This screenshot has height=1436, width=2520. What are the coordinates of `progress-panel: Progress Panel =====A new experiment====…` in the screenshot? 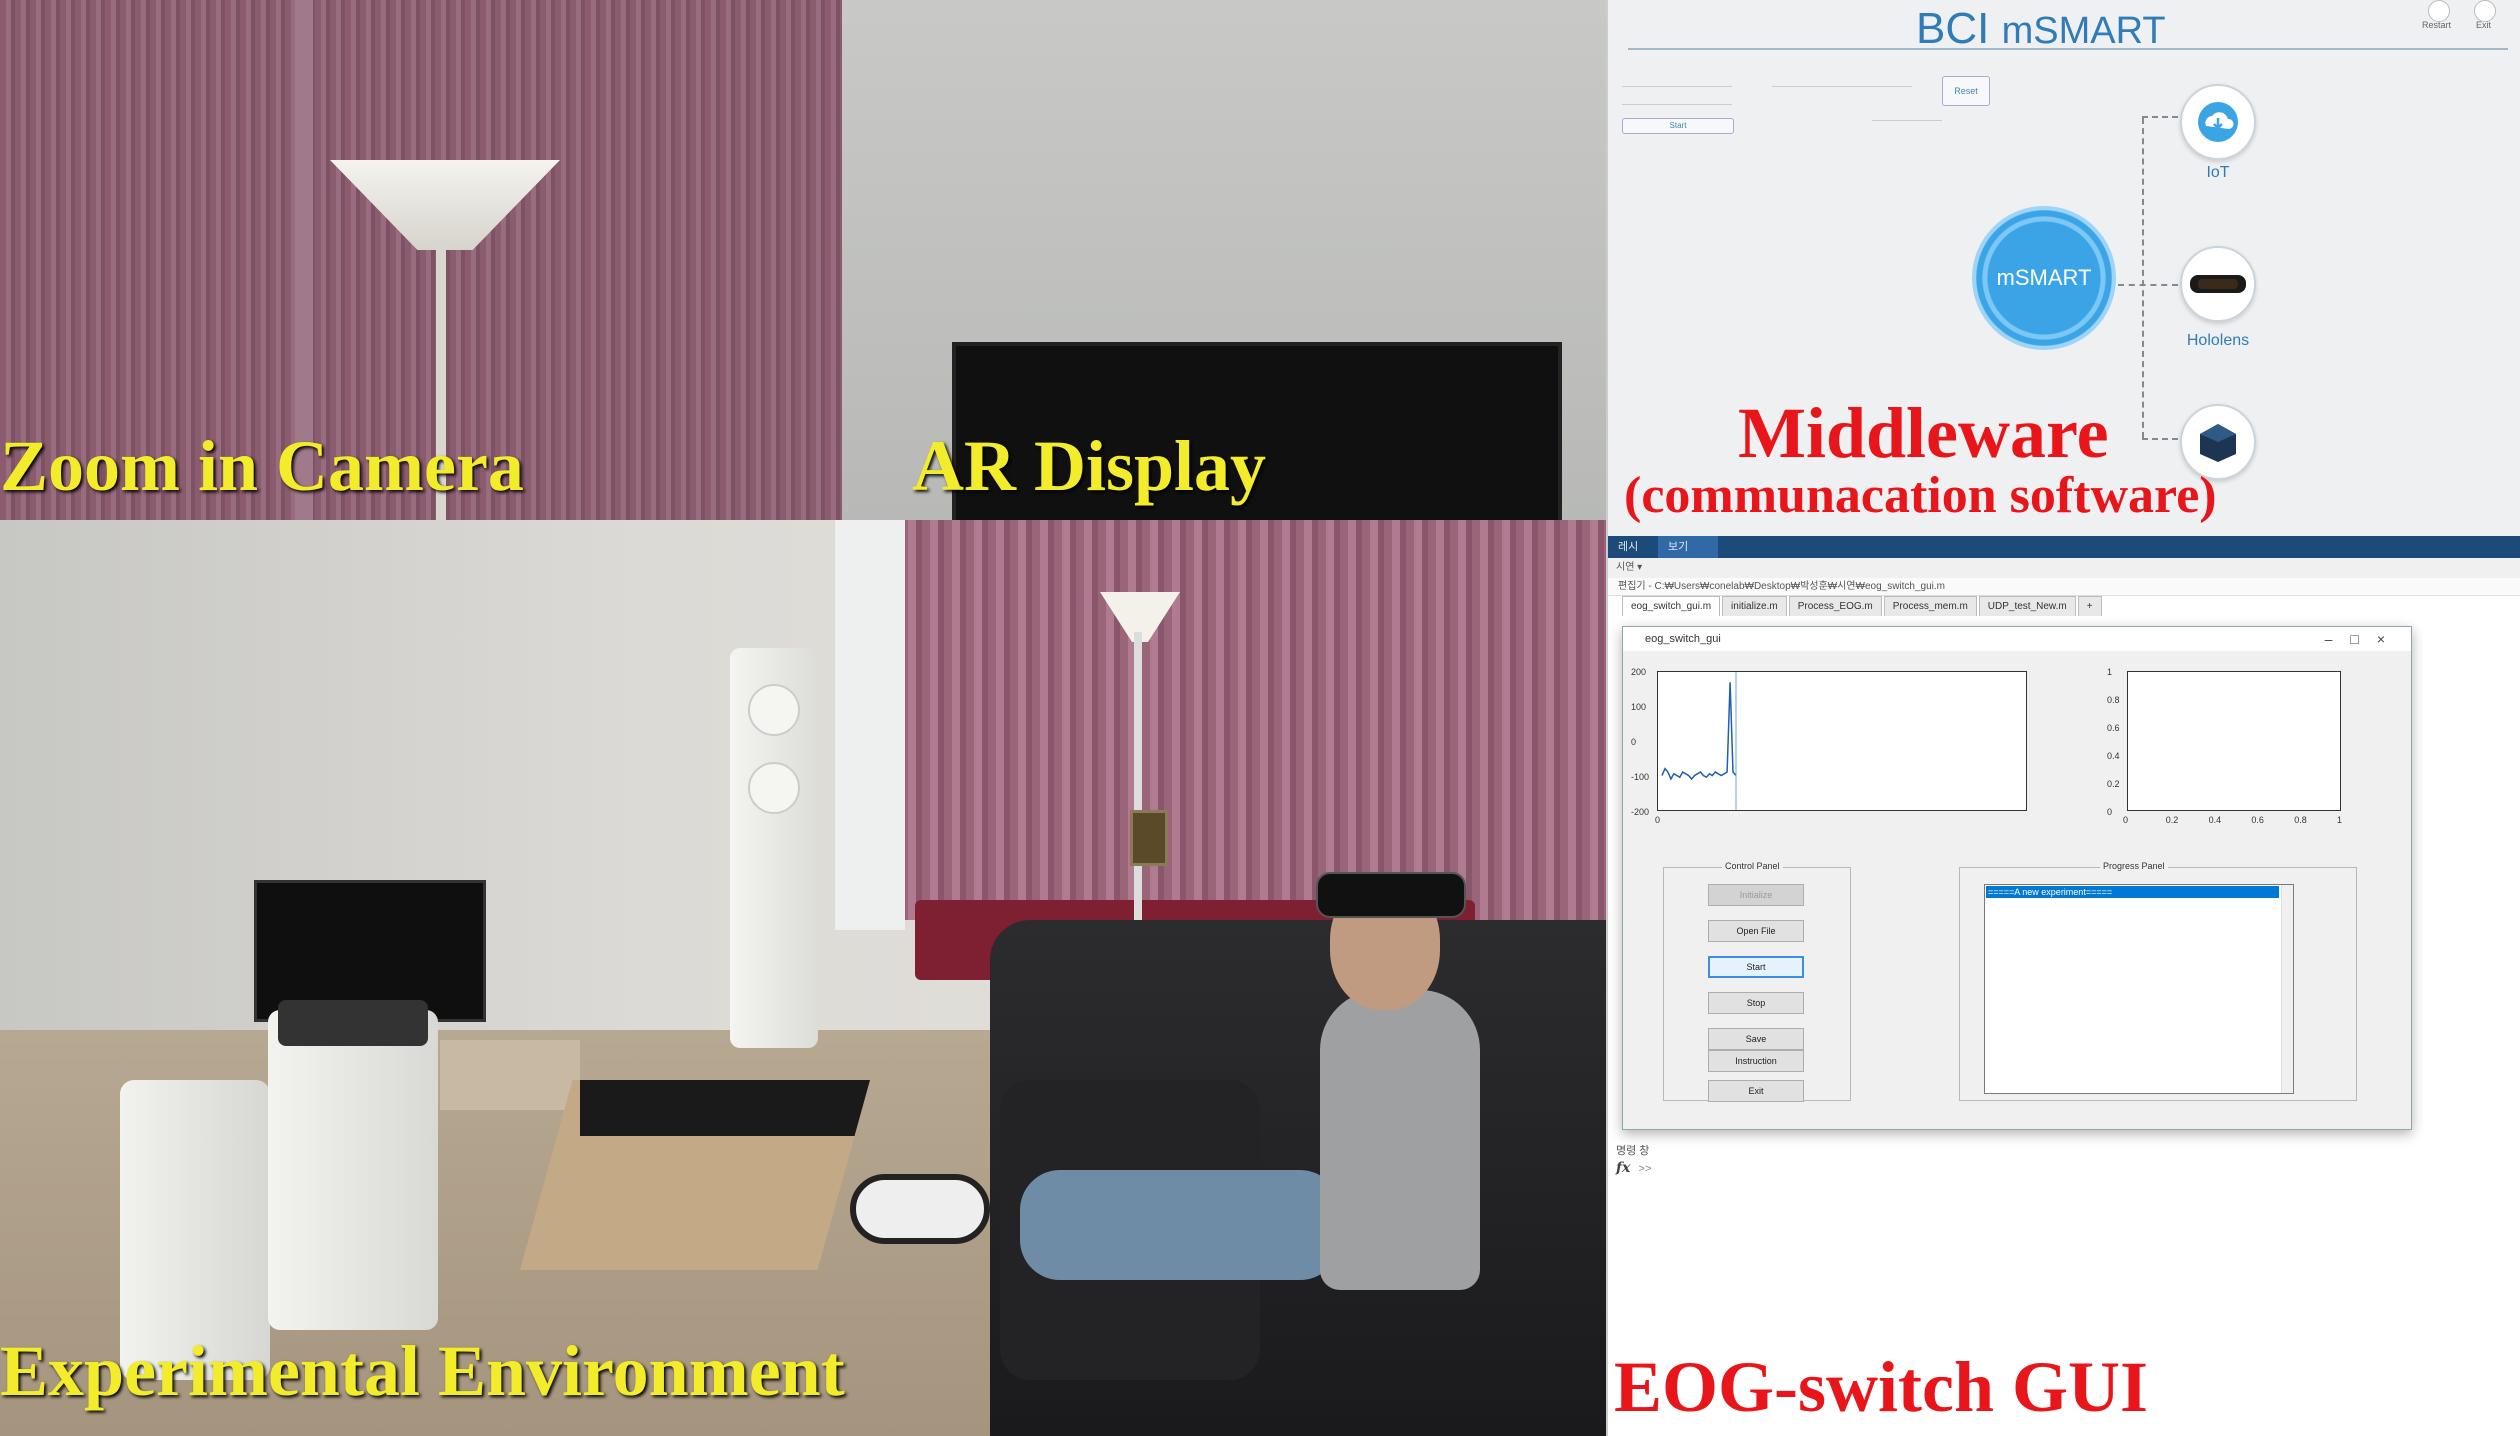 It's located at (2158, 981).